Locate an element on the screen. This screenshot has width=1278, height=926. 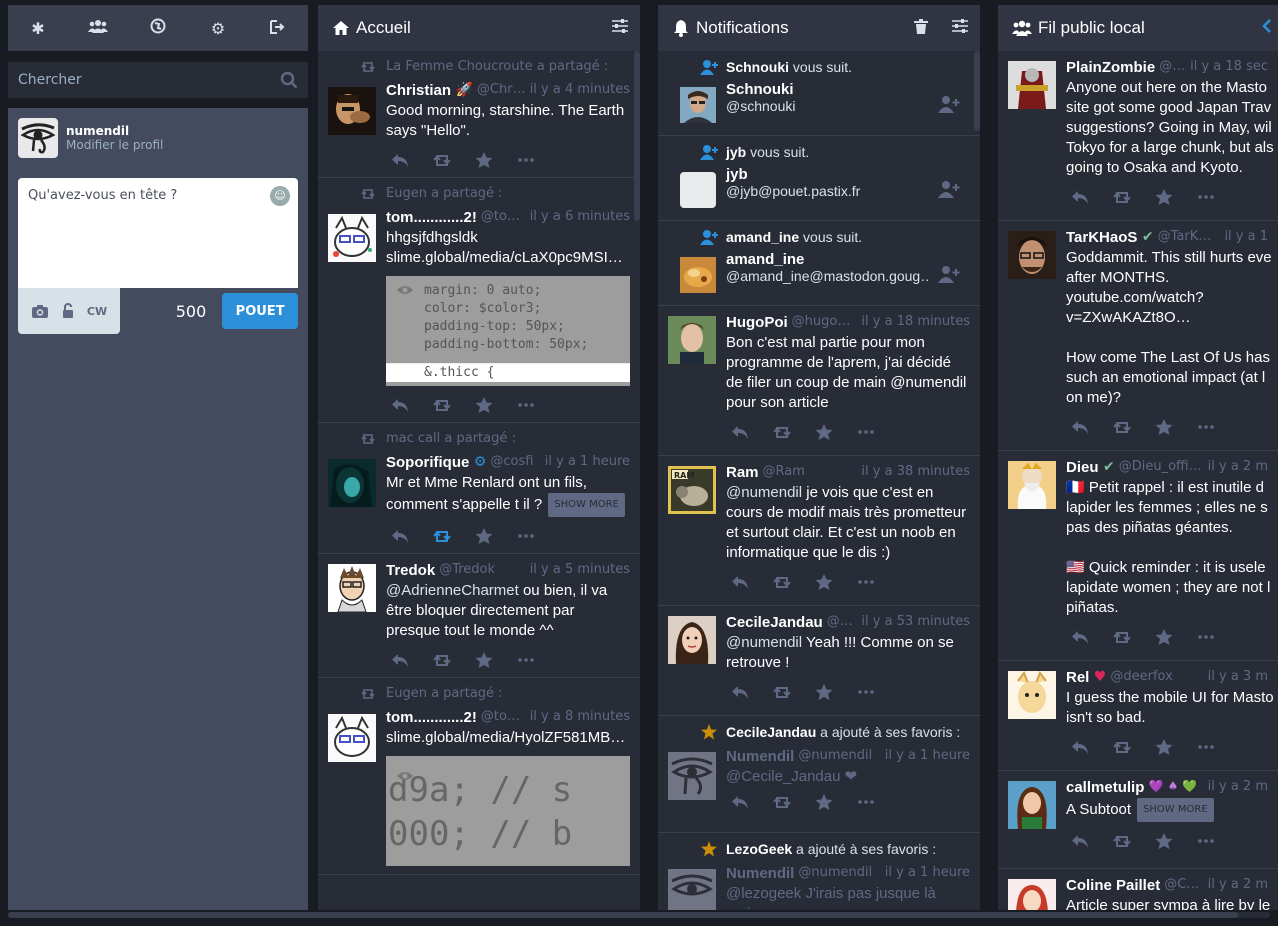
timestamp: il y a 4 minutes is located at coordinates (580, 90).